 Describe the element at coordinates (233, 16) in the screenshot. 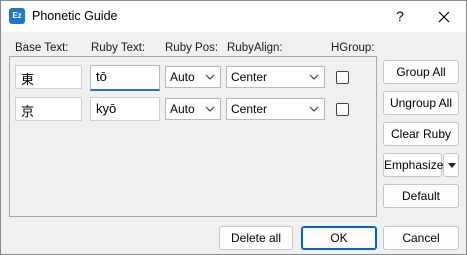

I see `title-bar: Ez Phonetic Guide ?` at that location.